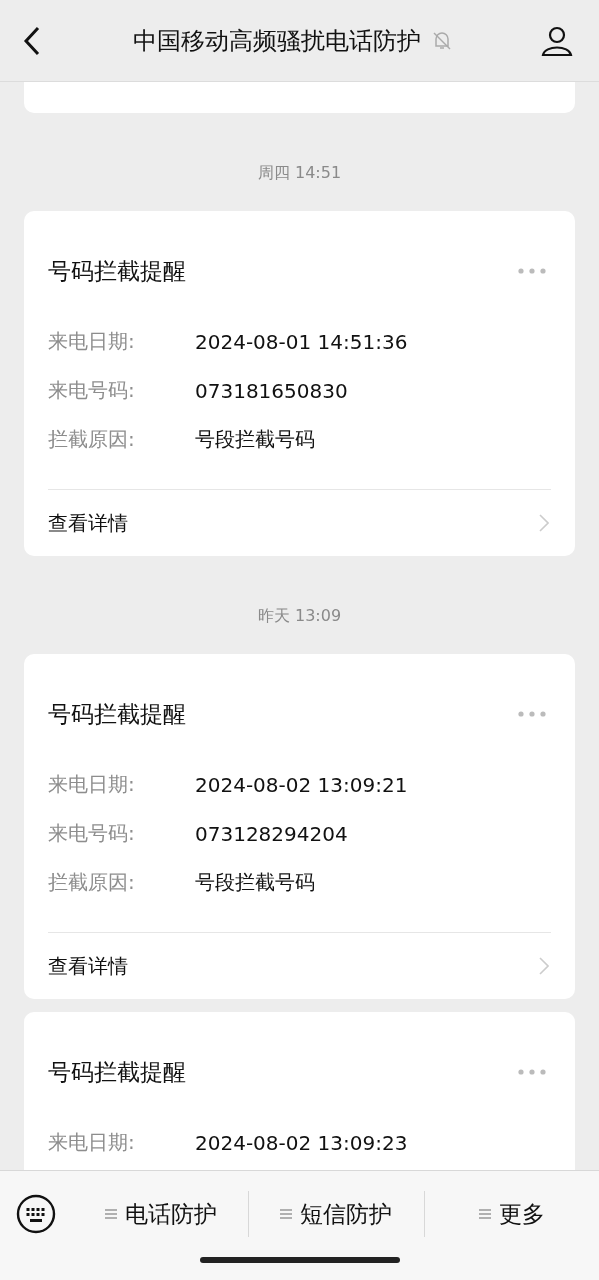 Image resolution: width=599 pixels, height=1280 pixels. Describe the element at coordinates (271, 833) in the screenshot. I see `field-value: 073128294204` at that location.